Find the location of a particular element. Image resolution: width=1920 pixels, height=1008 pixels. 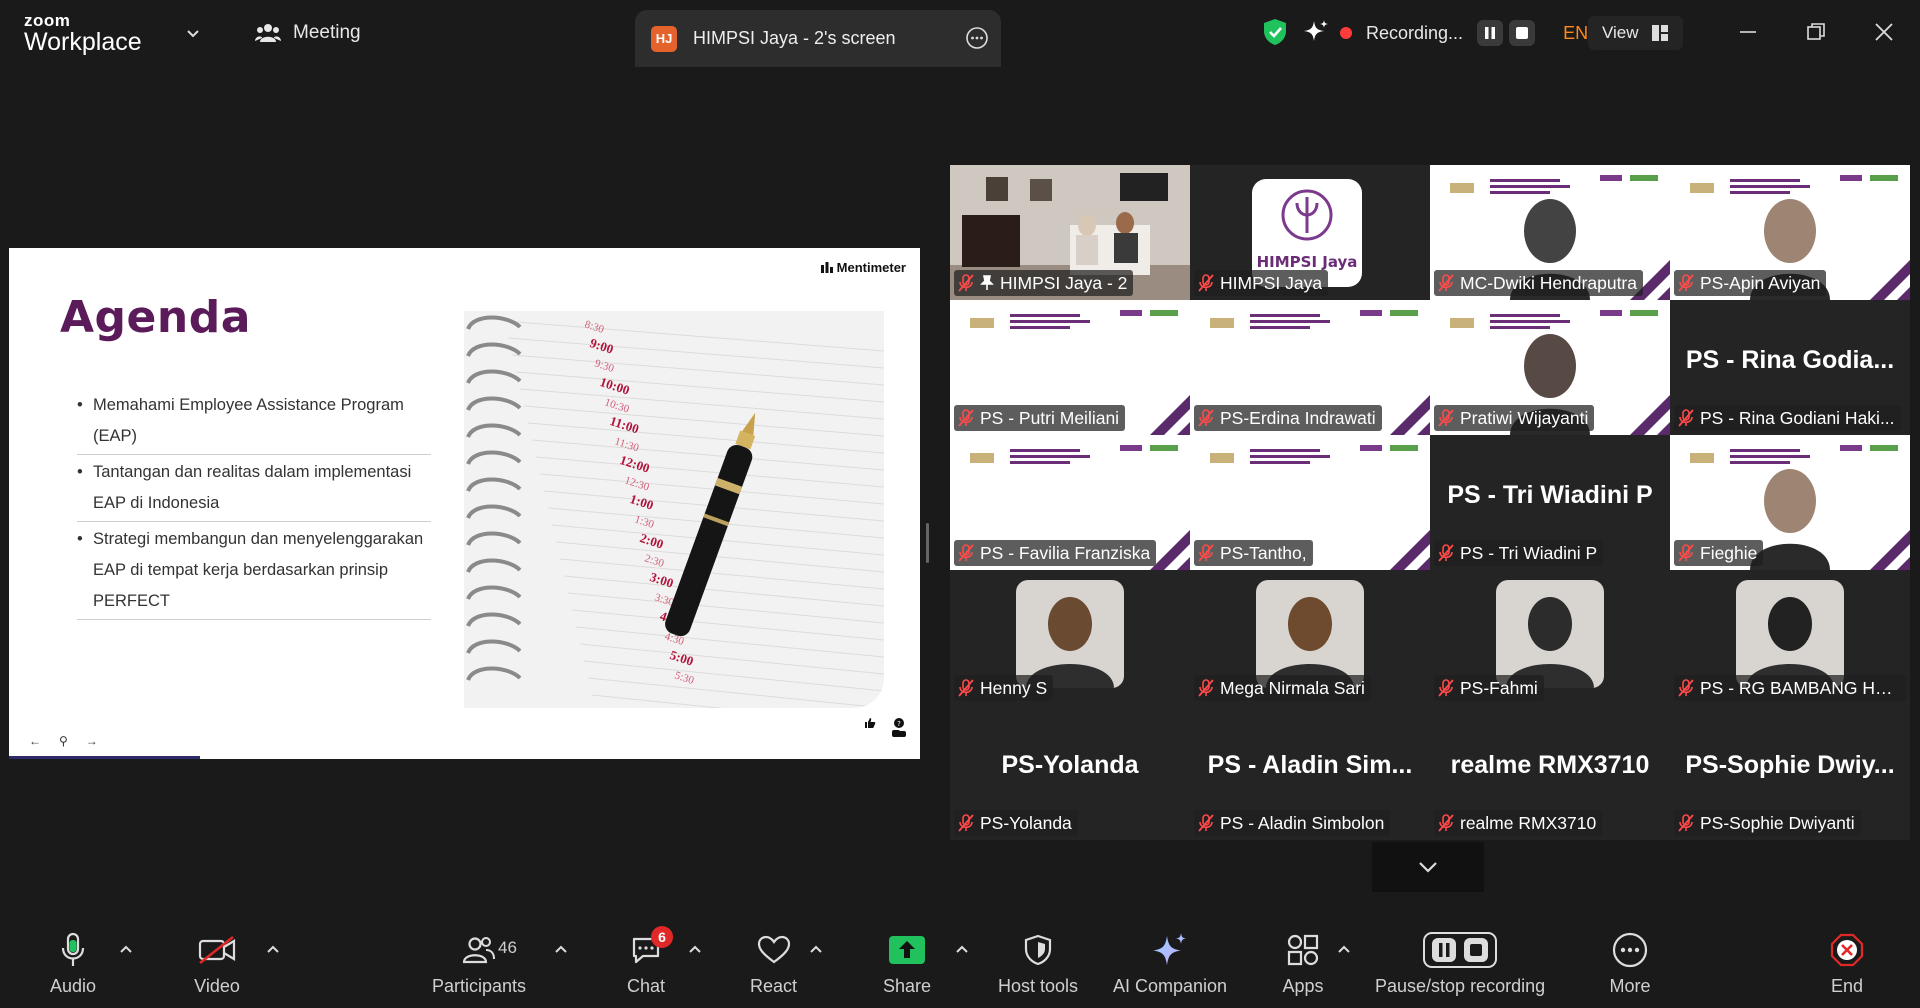

end-meeting-button: End is located at coordinates (1847, 965).